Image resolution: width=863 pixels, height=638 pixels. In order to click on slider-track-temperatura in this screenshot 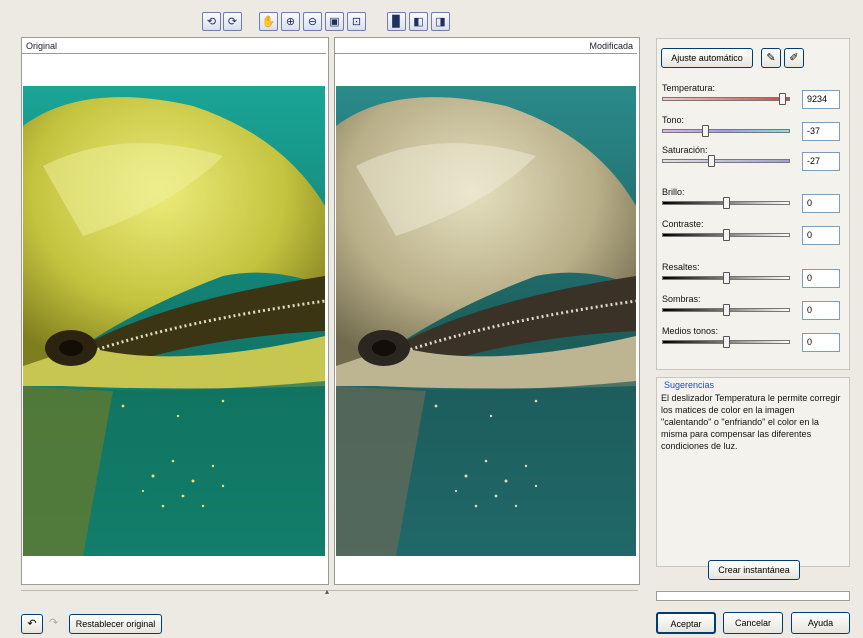, I will do `click(726, 99)`.